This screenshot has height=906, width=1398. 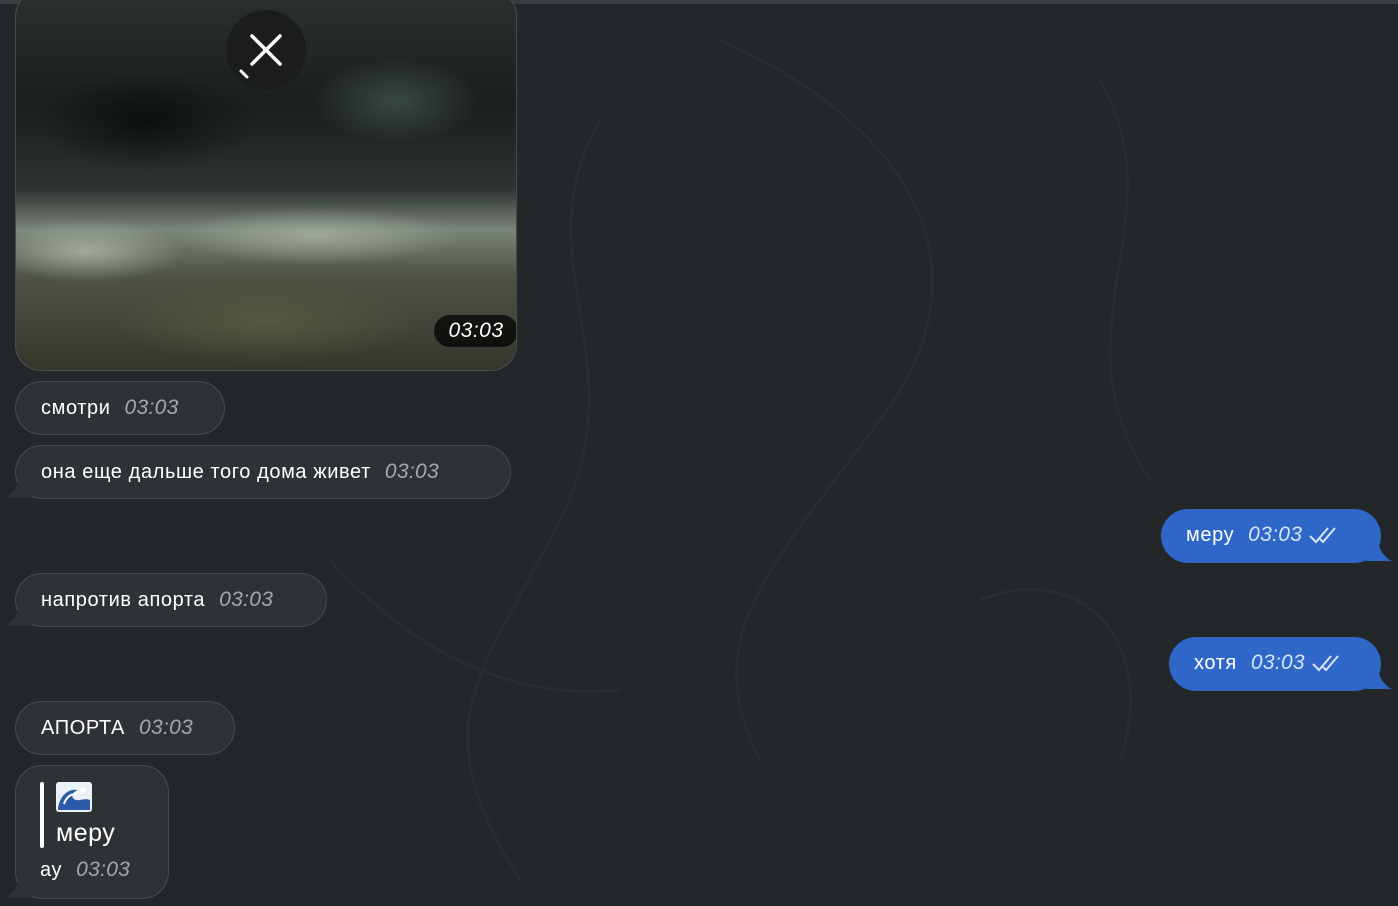 I want to click on message-text: АПОРТА, so click(x=83, y=728).